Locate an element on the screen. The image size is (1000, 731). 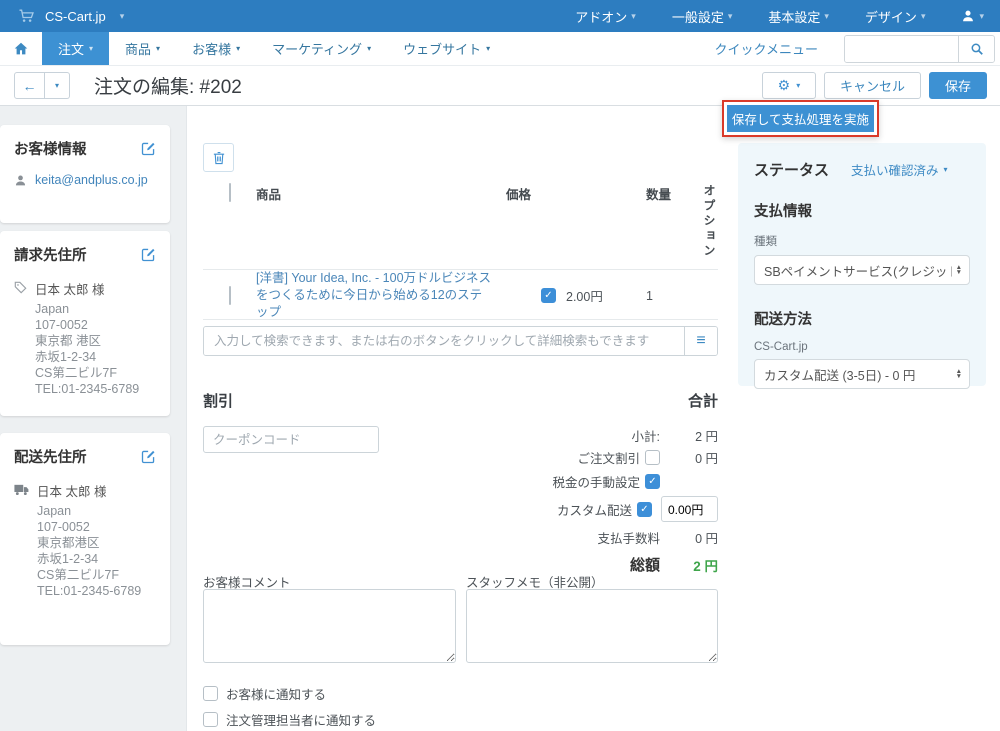
home-button is located at coordinates (21, 48).